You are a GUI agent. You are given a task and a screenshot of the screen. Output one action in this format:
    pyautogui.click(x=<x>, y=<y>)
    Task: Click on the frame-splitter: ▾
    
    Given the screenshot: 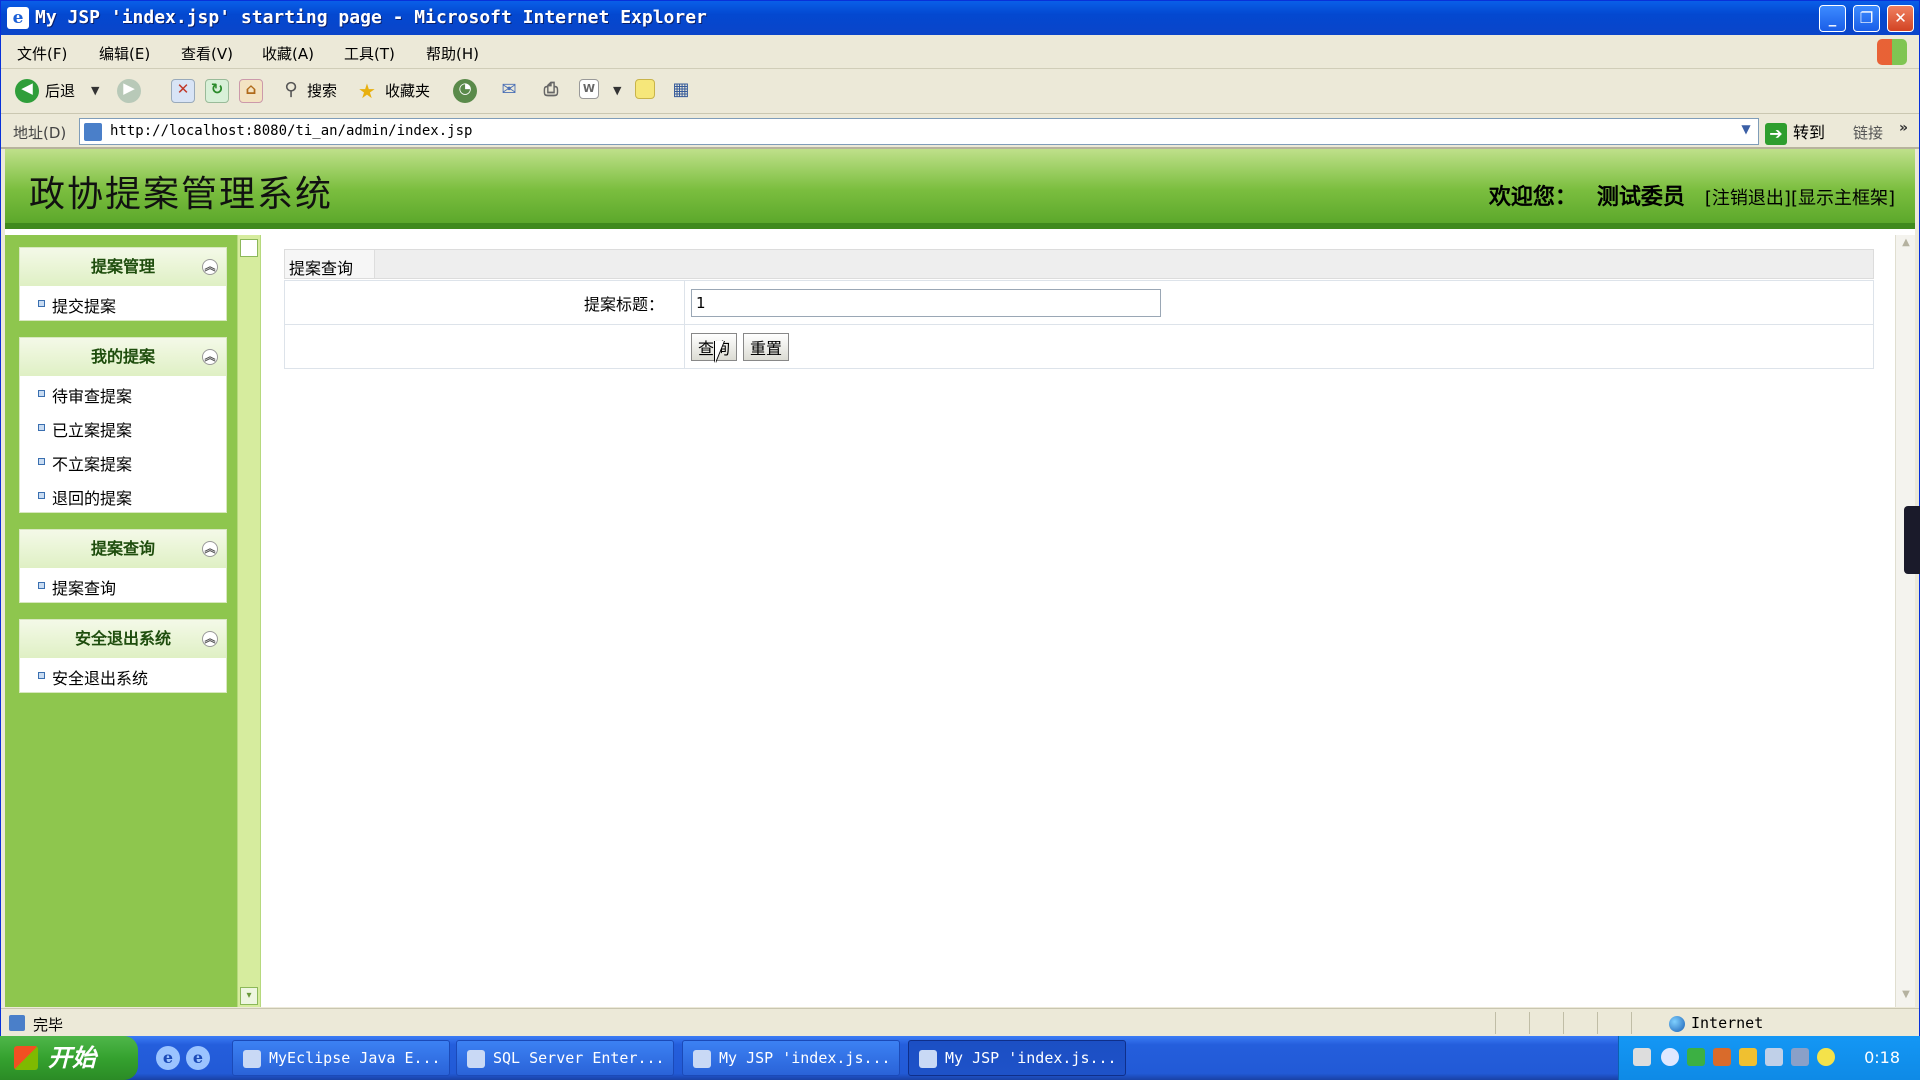 What is the action you would take?
    pyautogui.click(x=249, y=621)
    